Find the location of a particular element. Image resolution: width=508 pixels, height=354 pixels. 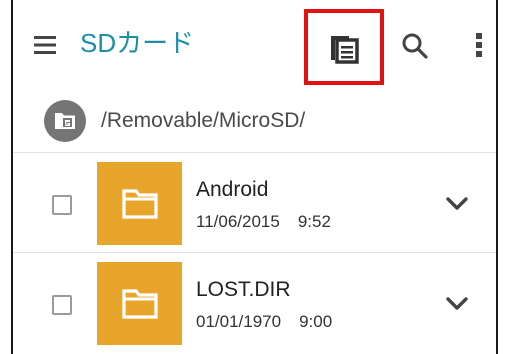

hamburger-menu-icon is located at coordinates (45, 45).